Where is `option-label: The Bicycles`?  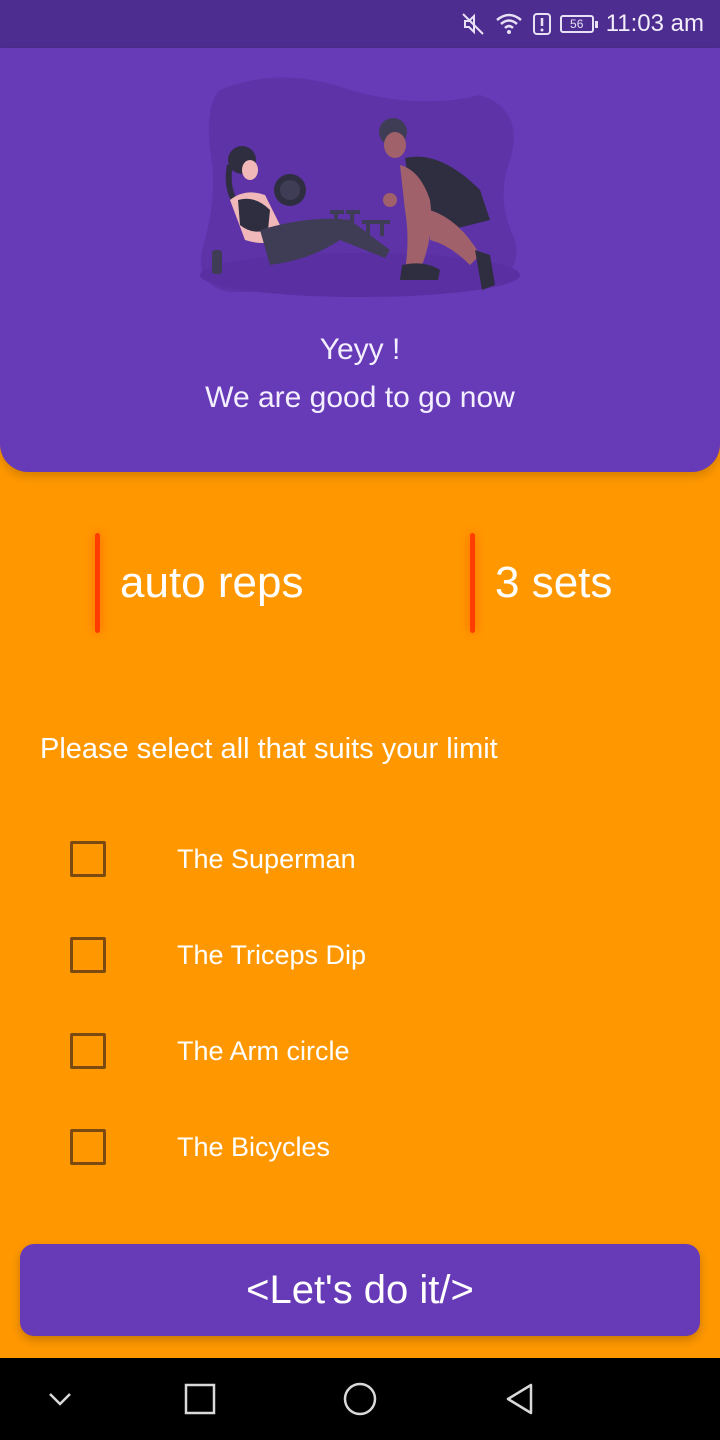 option-label: The Bicycles is located at coordinates (254, 1146).